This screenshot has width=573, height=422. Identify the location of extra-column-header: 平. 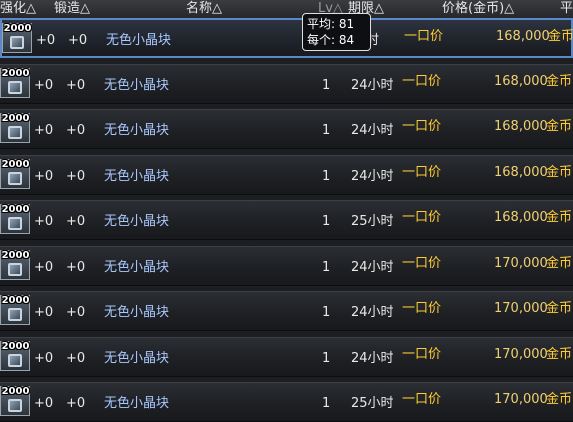
(566, 9).